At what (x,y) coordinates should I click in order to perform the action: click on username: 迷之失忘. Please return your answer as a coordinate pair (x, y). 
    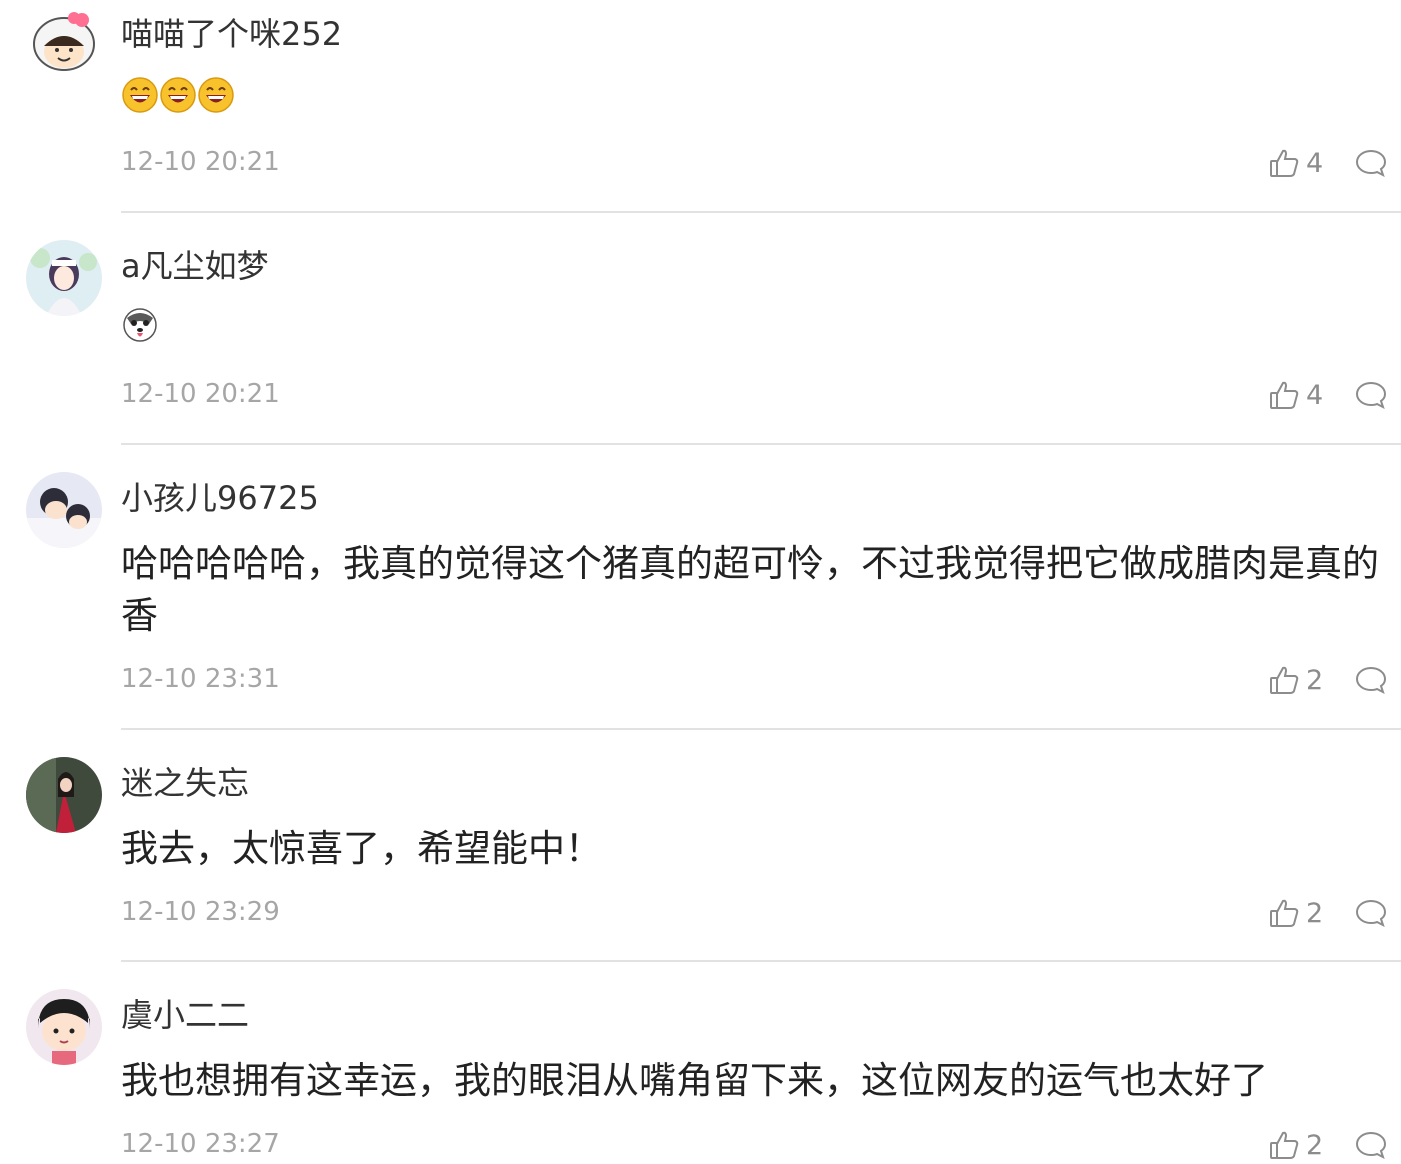
    Looking at the image, I should click on (185, 783).